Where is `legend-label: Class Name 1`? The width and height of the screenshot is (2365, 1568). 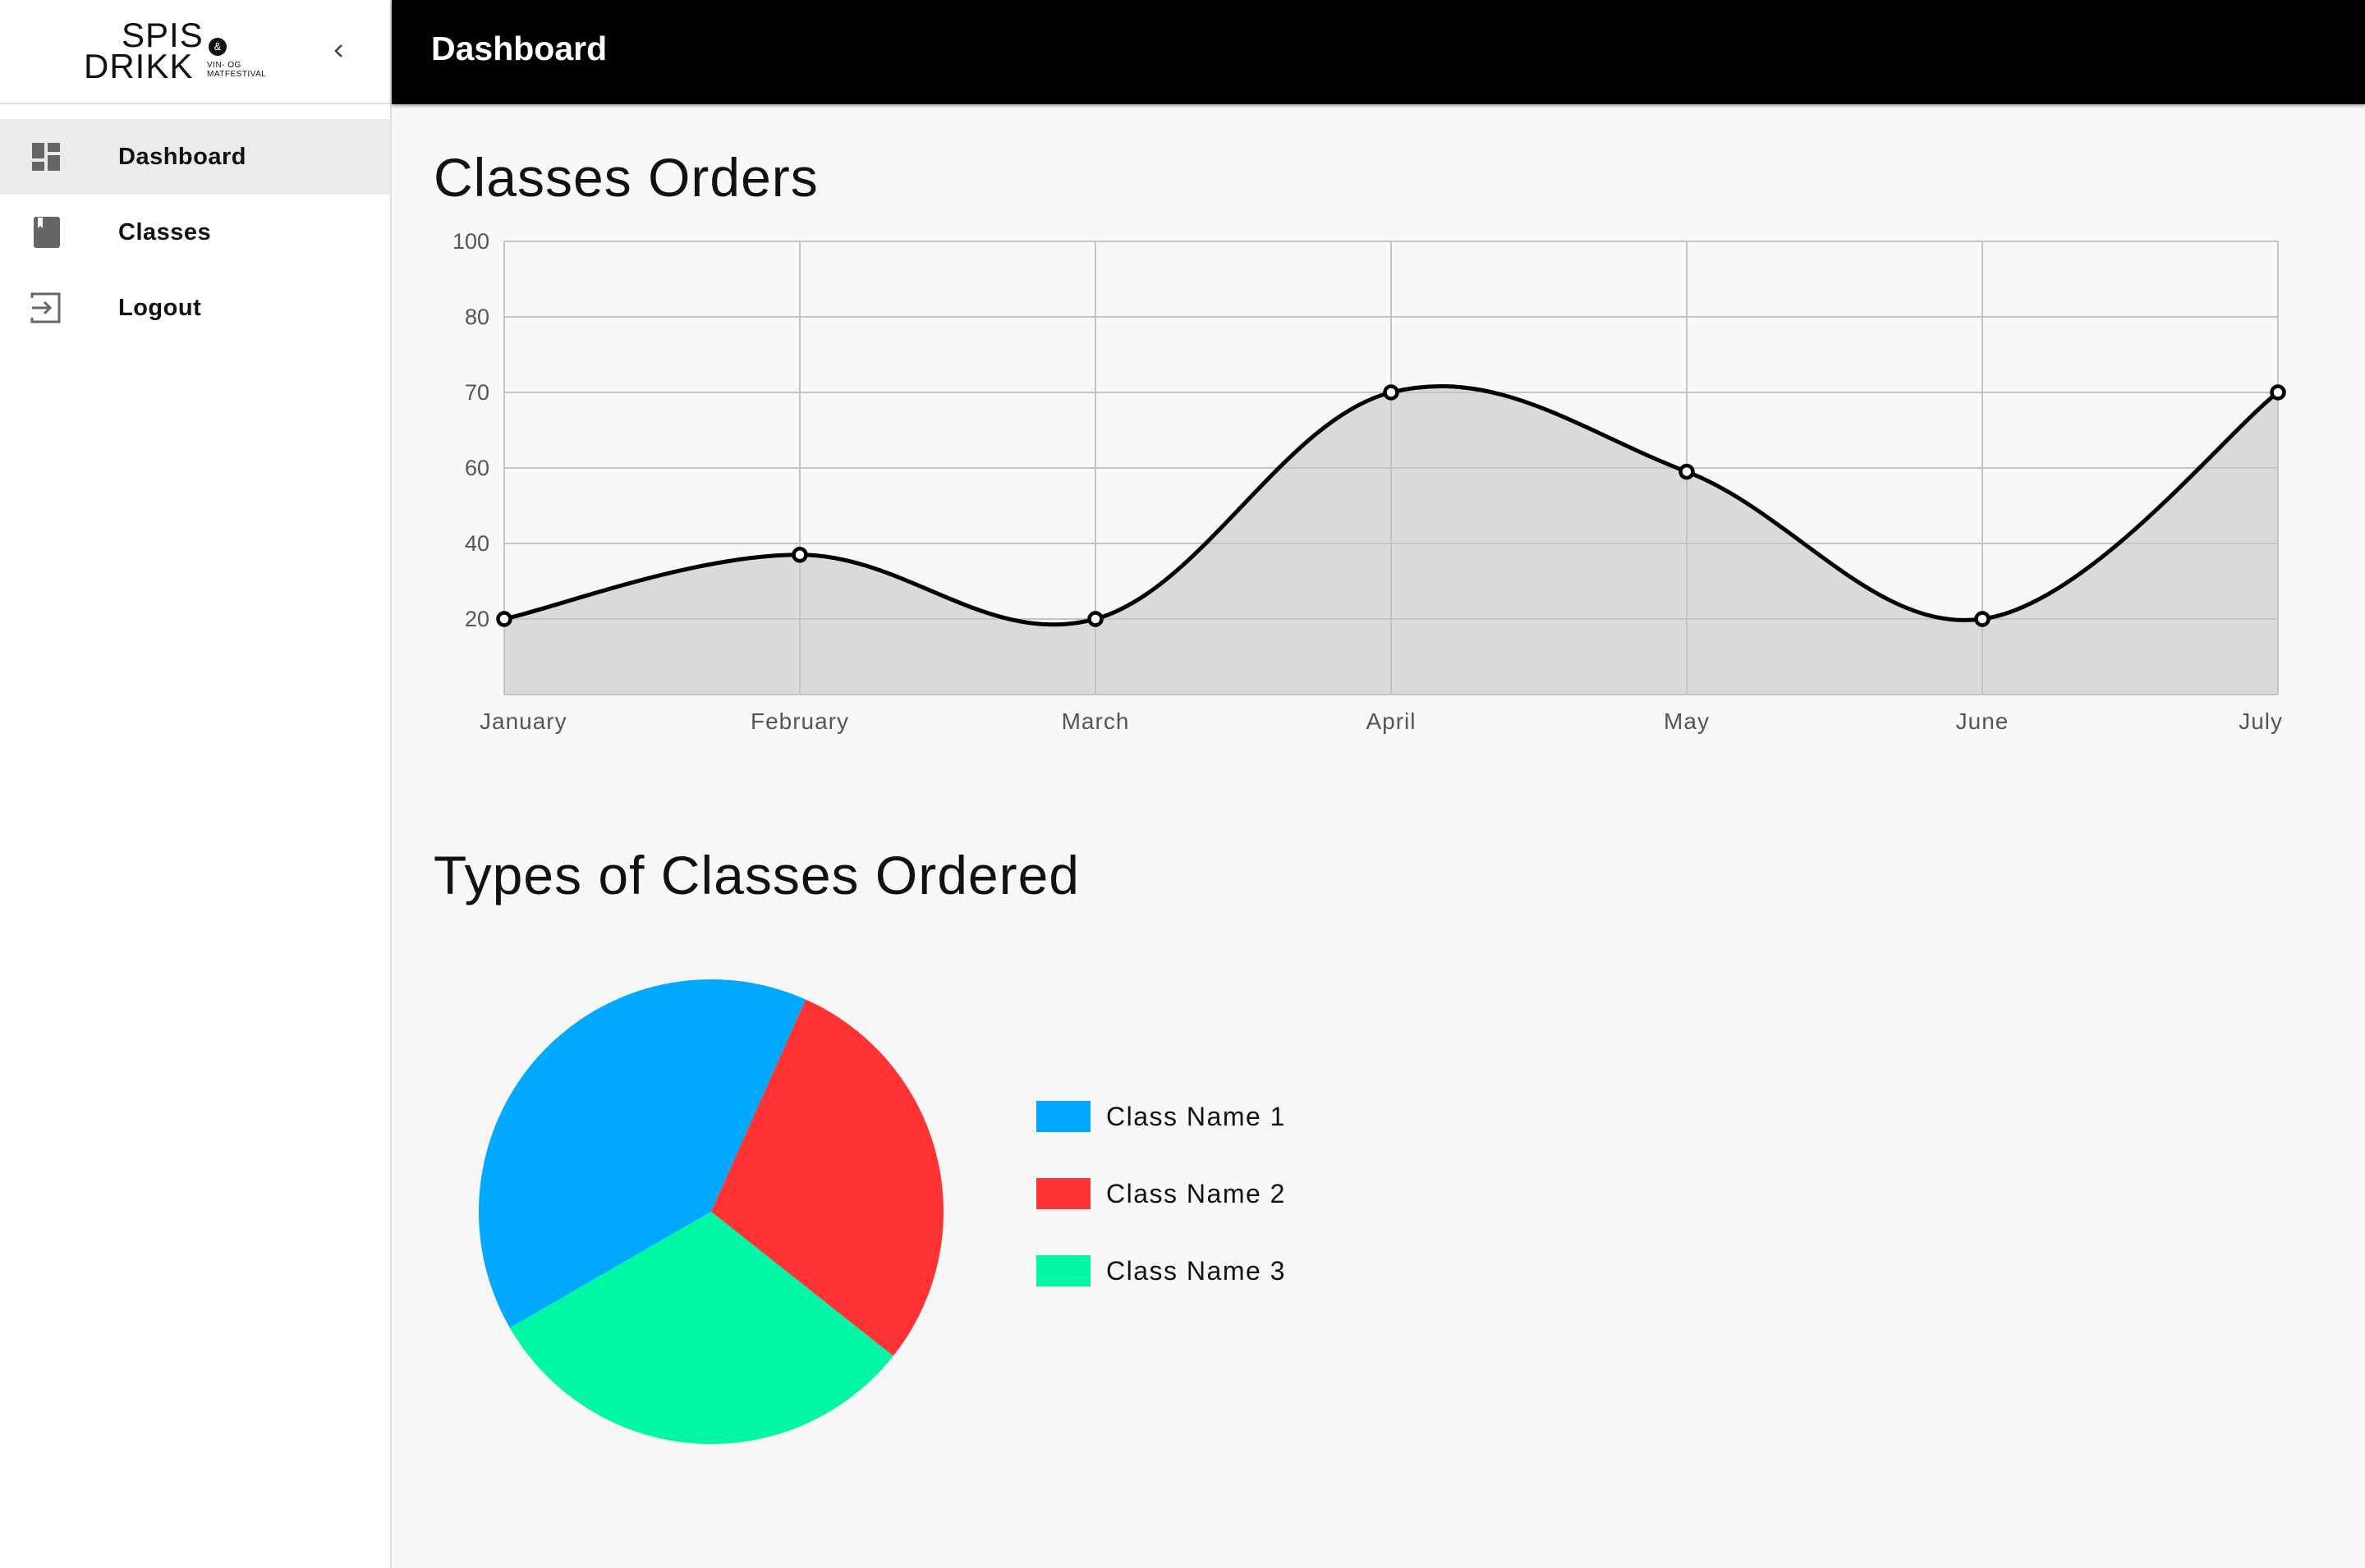 legend-label: Class Name 1 is located at coordinates (1196, 1116).